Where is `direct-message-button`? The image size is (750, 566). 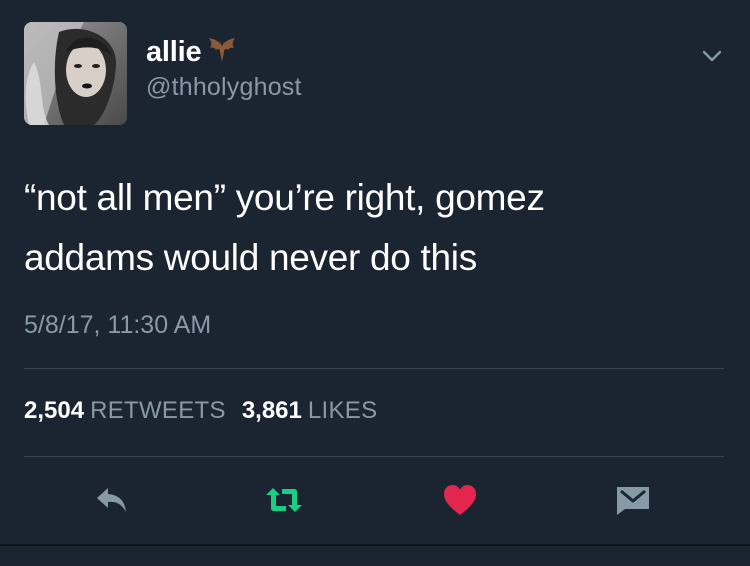
direct-message-button is located at coordinates (633, 500).